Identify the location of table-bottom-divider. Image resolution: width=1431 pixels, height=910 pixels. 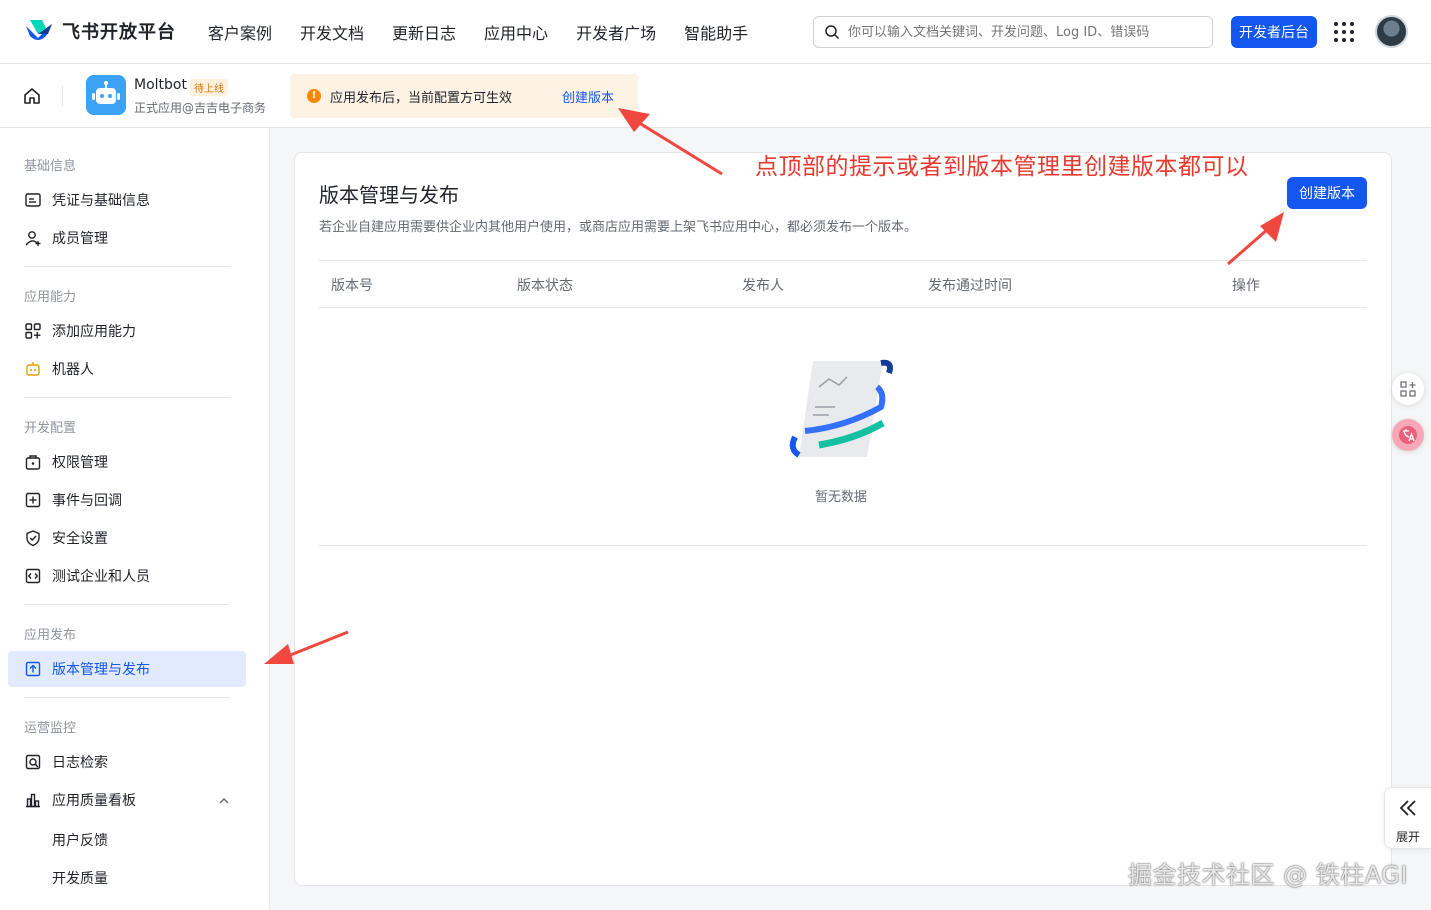
(843, 545).